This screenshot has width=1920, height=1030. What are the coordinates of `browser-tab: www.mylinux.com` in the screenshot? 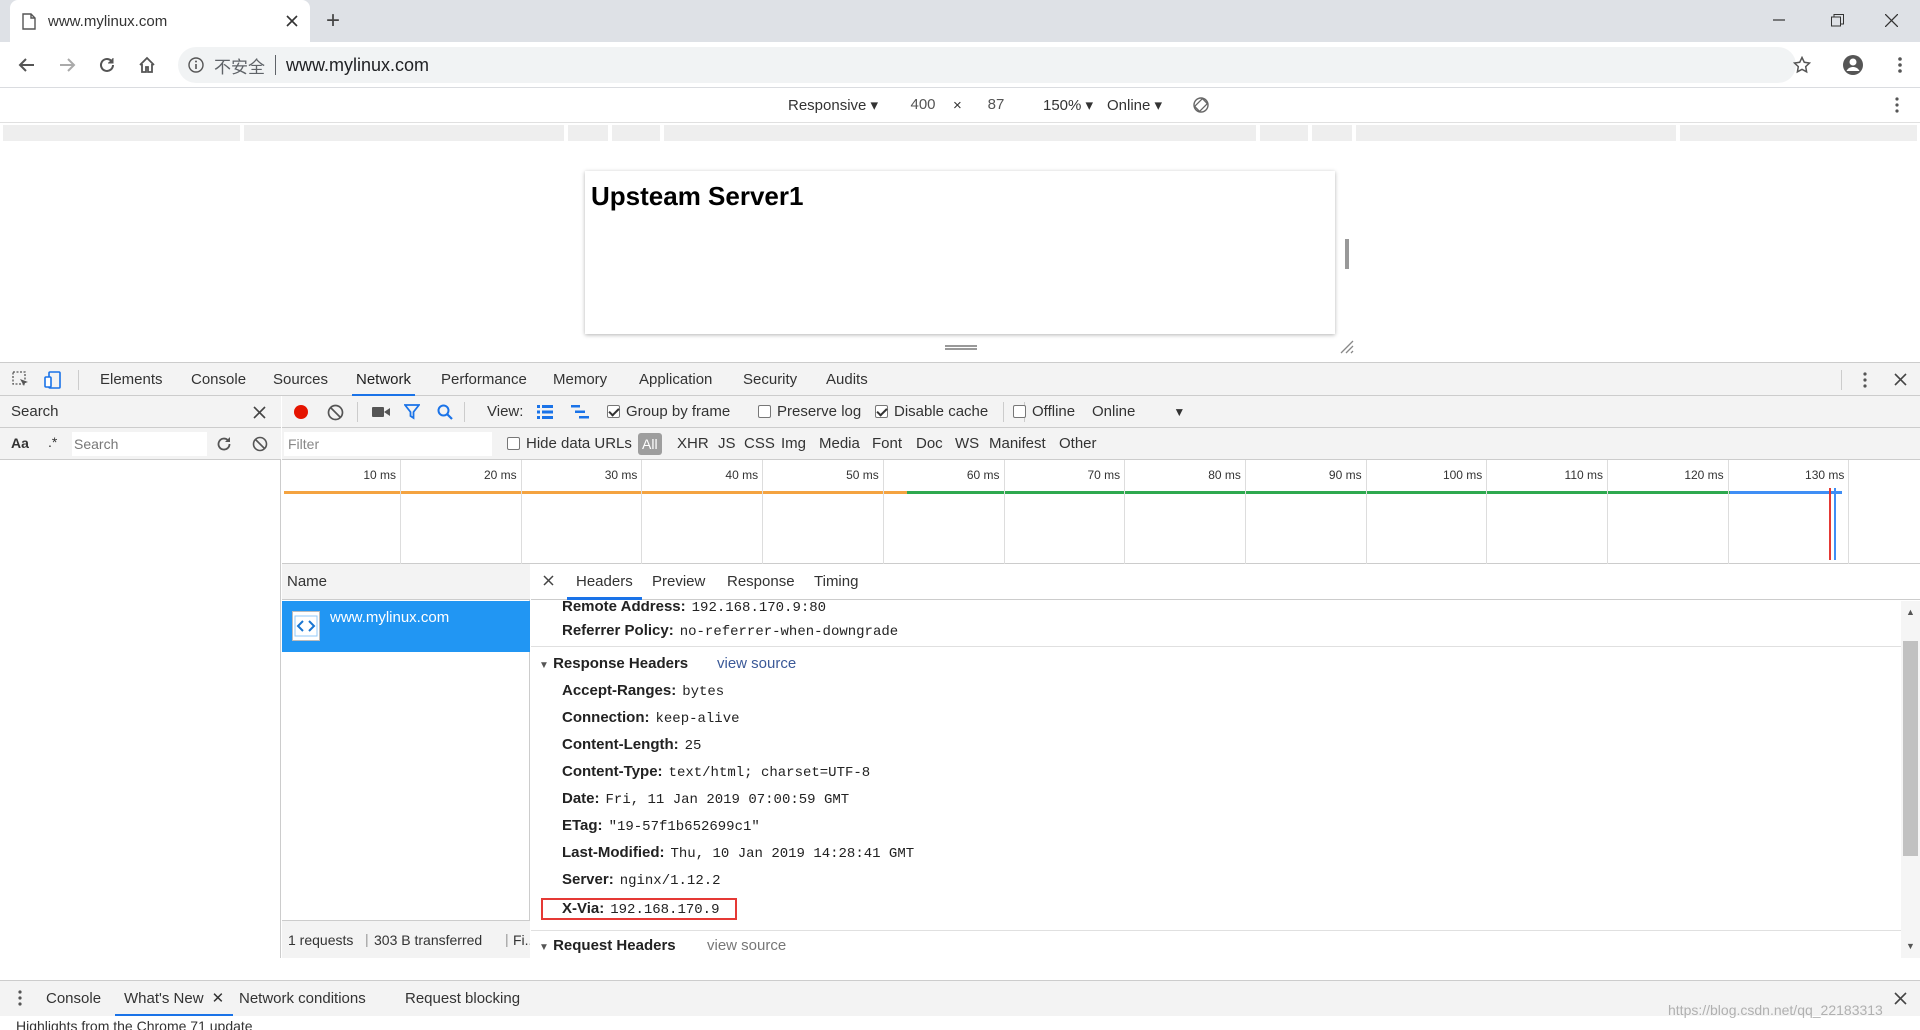 It's located at (160, 21).